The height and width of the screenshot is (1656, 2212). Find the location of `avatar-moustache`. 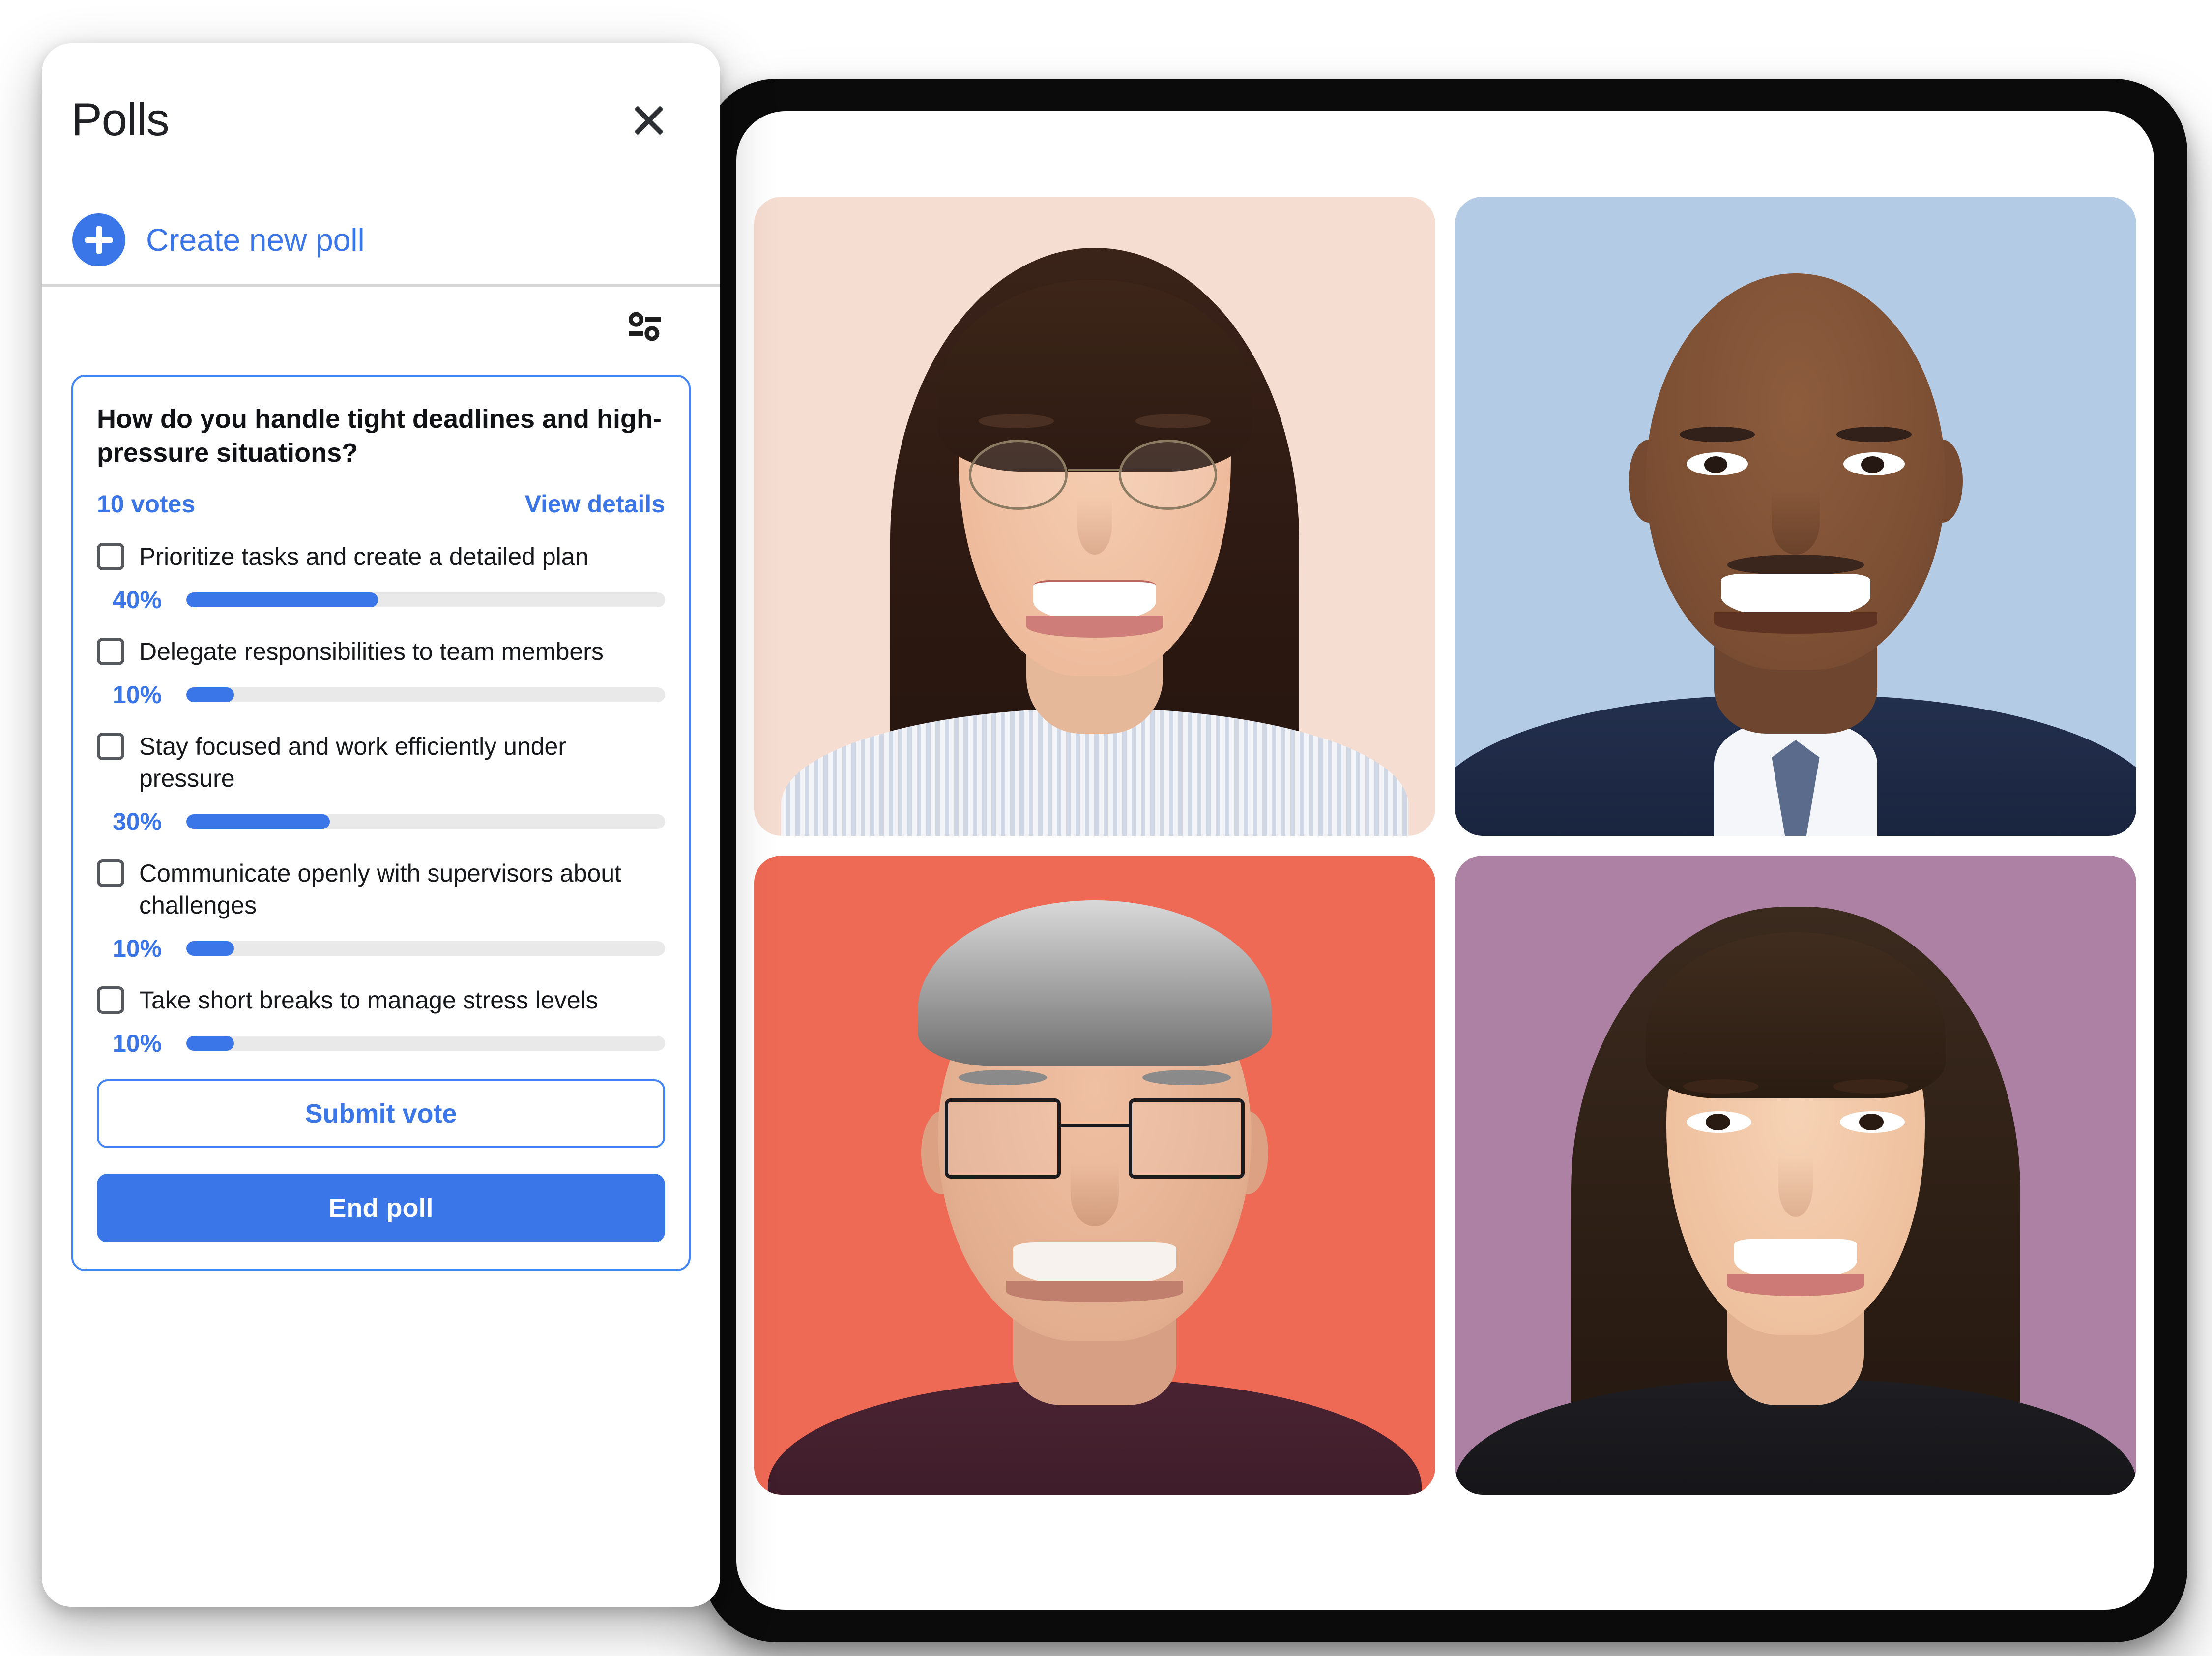

avatar-moustache is located at coordinates (1796, 565).